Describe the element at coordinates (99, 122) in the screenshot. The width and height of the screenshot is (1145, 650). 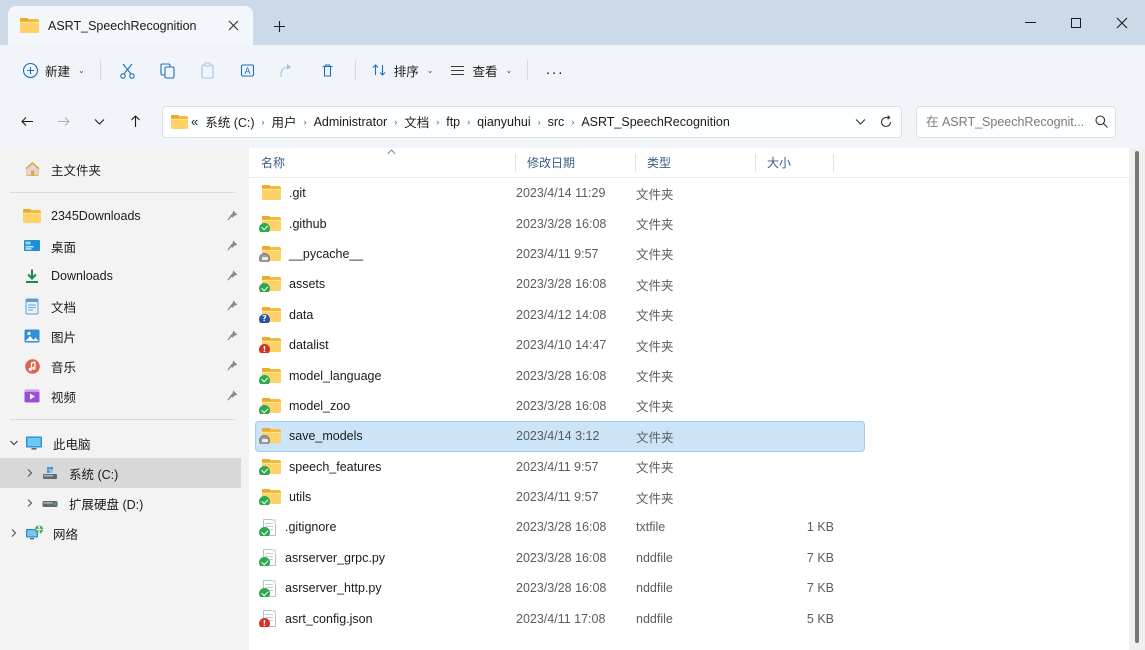
I see `recent-locations-icon` at that location.